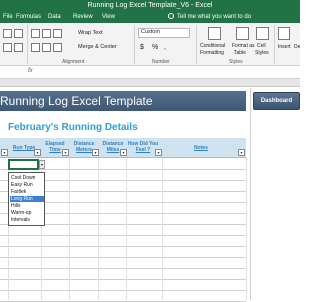 The image size is (320, 302). I want to click on fill-color-button, so click(18, 47).